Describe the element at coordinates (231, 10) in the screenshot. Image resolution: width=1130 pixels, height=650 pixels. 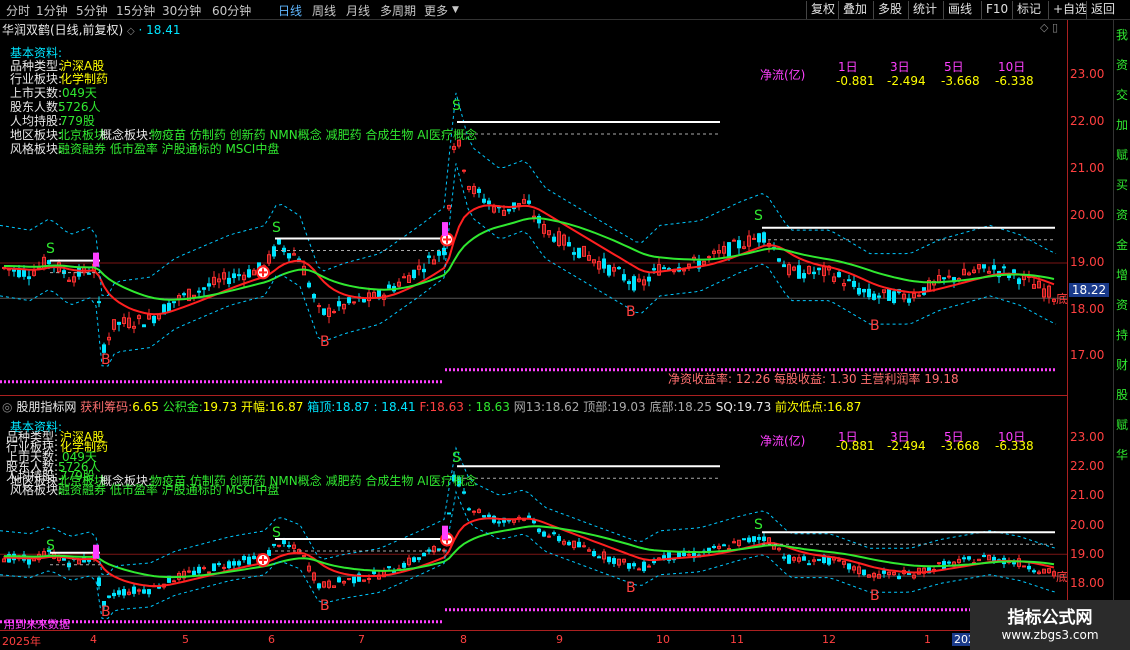
I see `period-60min: 60分钟` at that location.